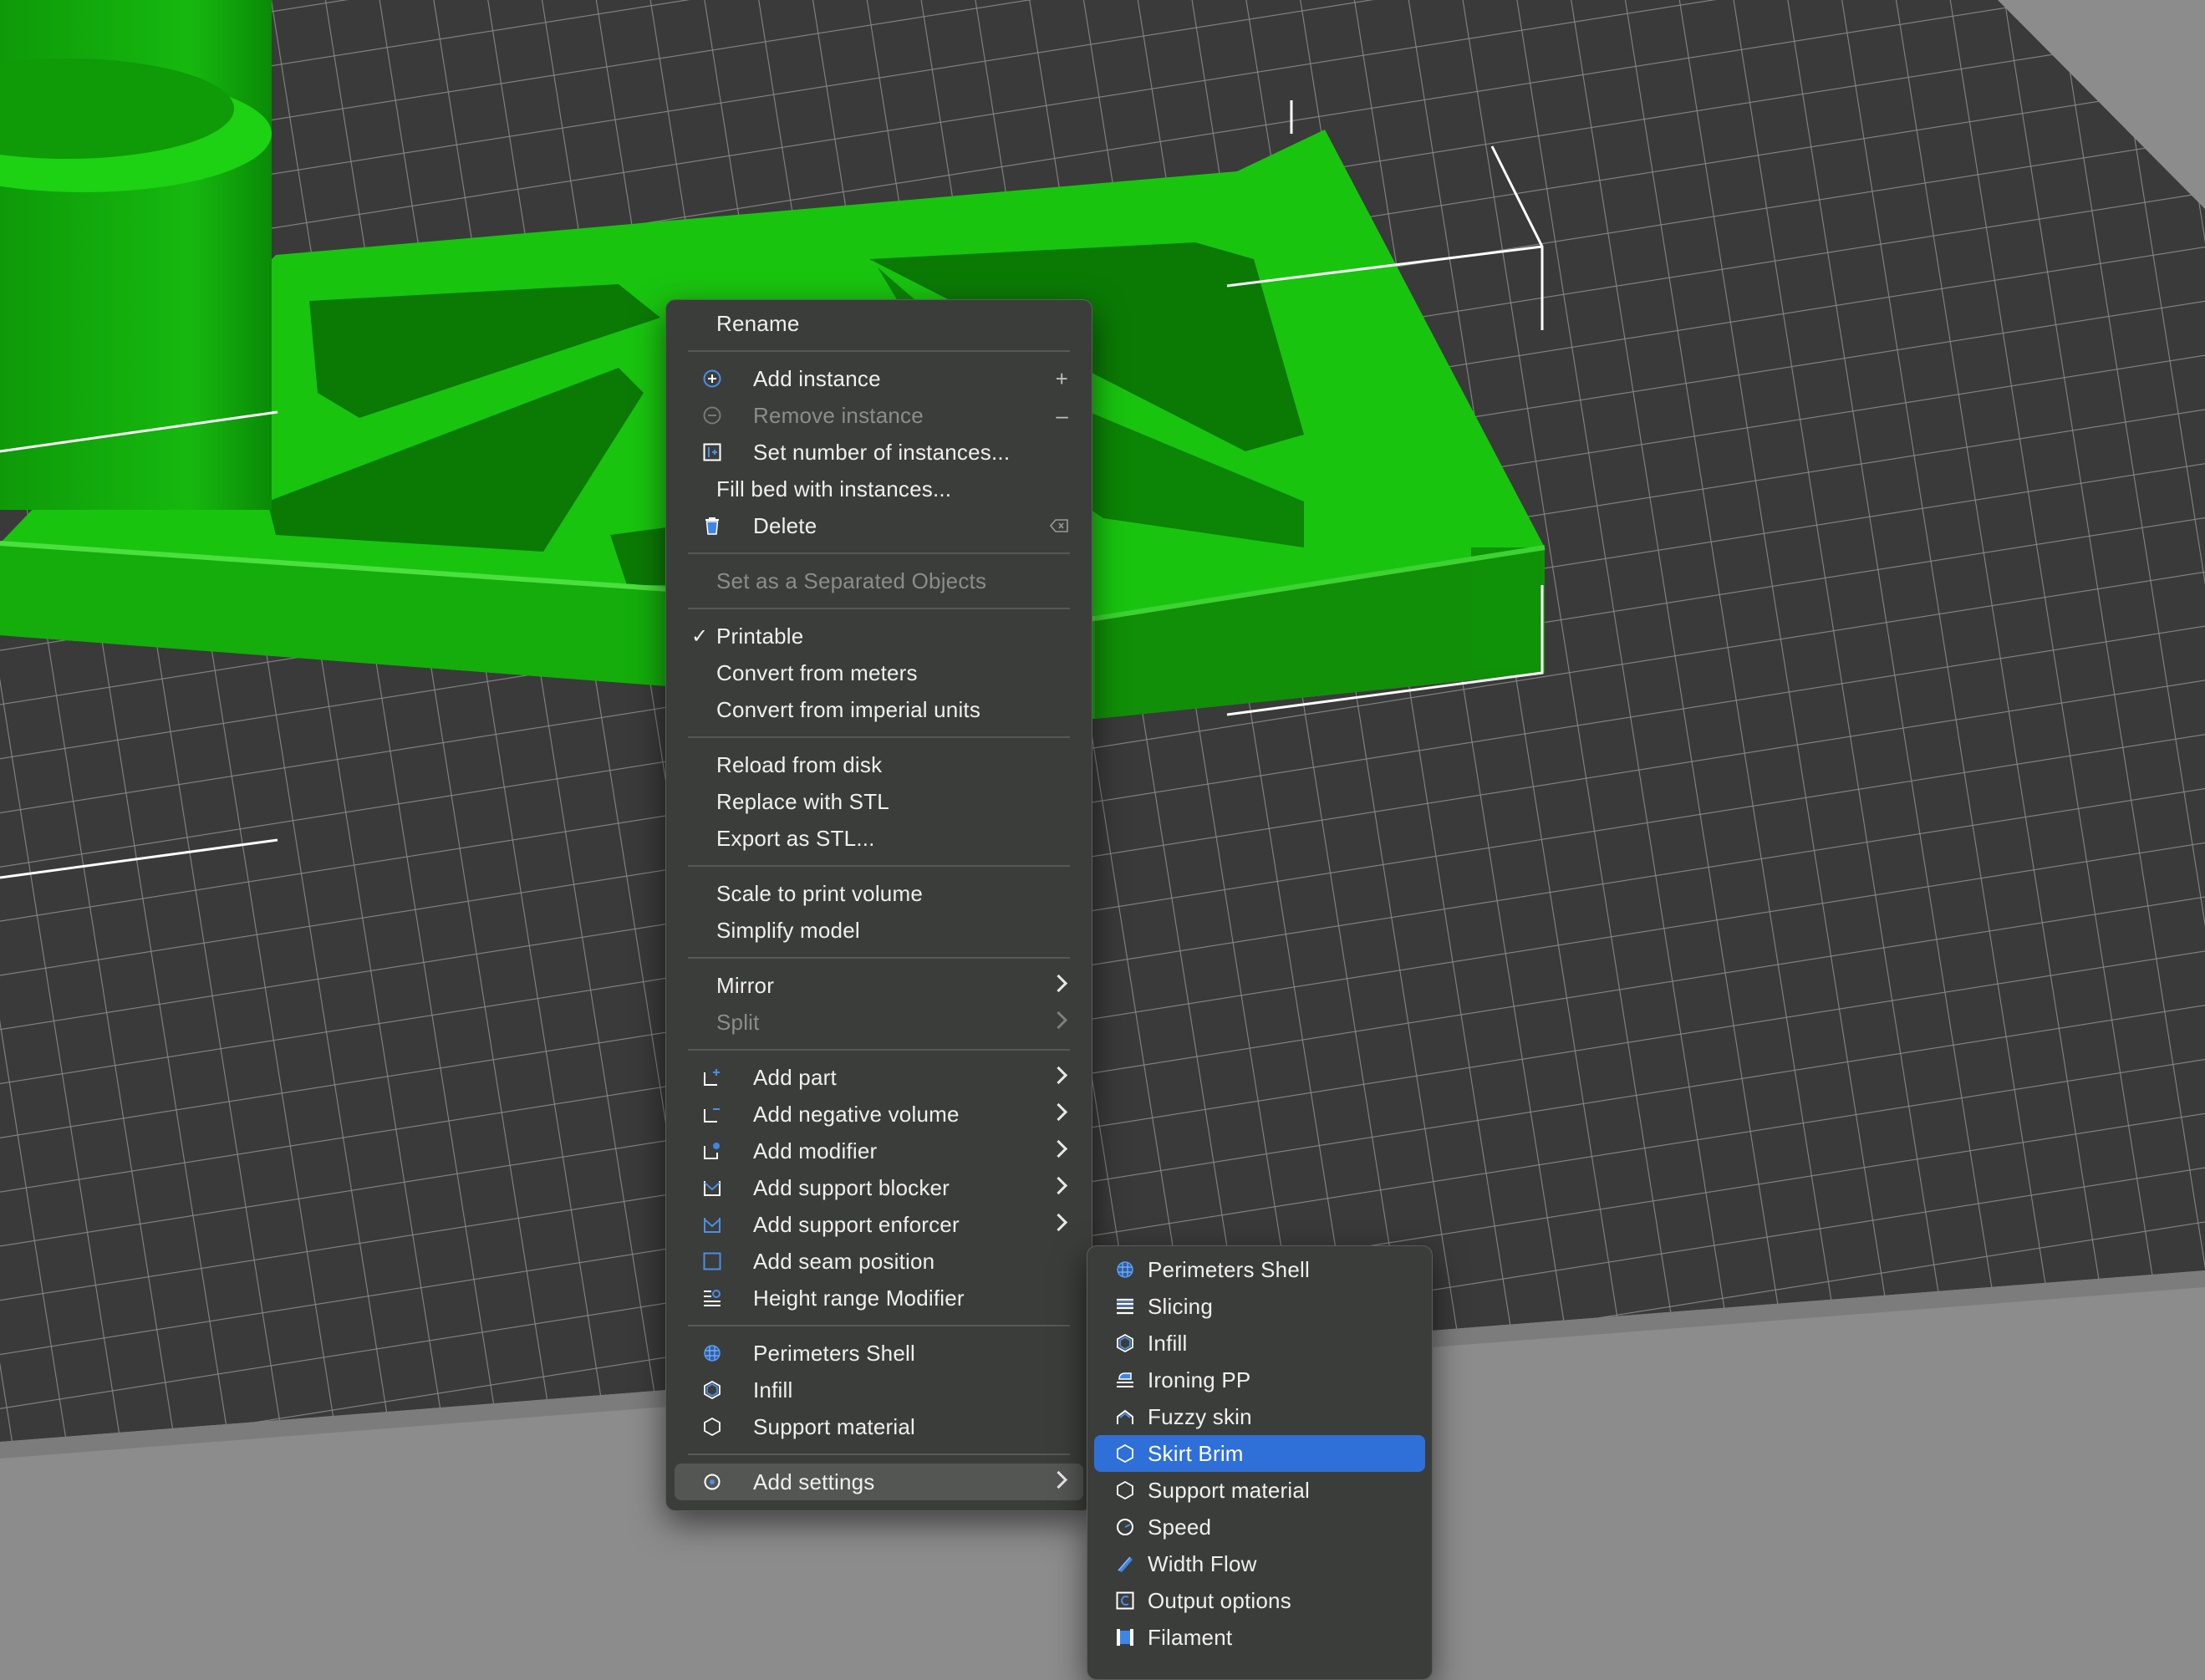  What do you see at coordinates (879, 985) in the screenshot?
I see `menu-item-mirror: Mirror` at bounding box center [879, 985].